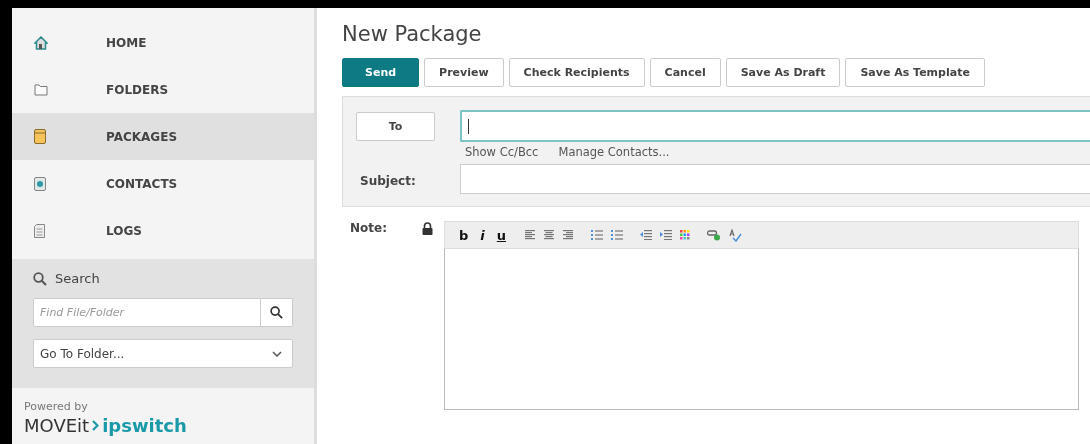 The image size is (1090, 444). What do you see at coordinates (56, 406) in the screenshot?
I see `powered-by-text: Powered by` at bounding box center [56, 406].